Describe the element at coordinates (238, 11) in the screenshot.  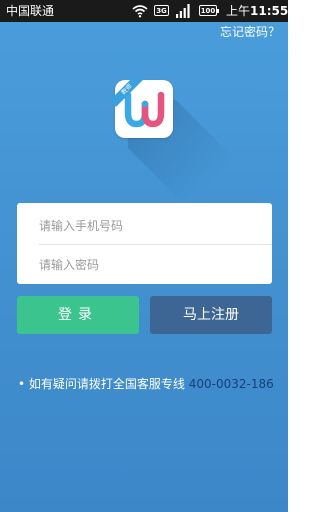
I see `clock-period: 上午` at that location.